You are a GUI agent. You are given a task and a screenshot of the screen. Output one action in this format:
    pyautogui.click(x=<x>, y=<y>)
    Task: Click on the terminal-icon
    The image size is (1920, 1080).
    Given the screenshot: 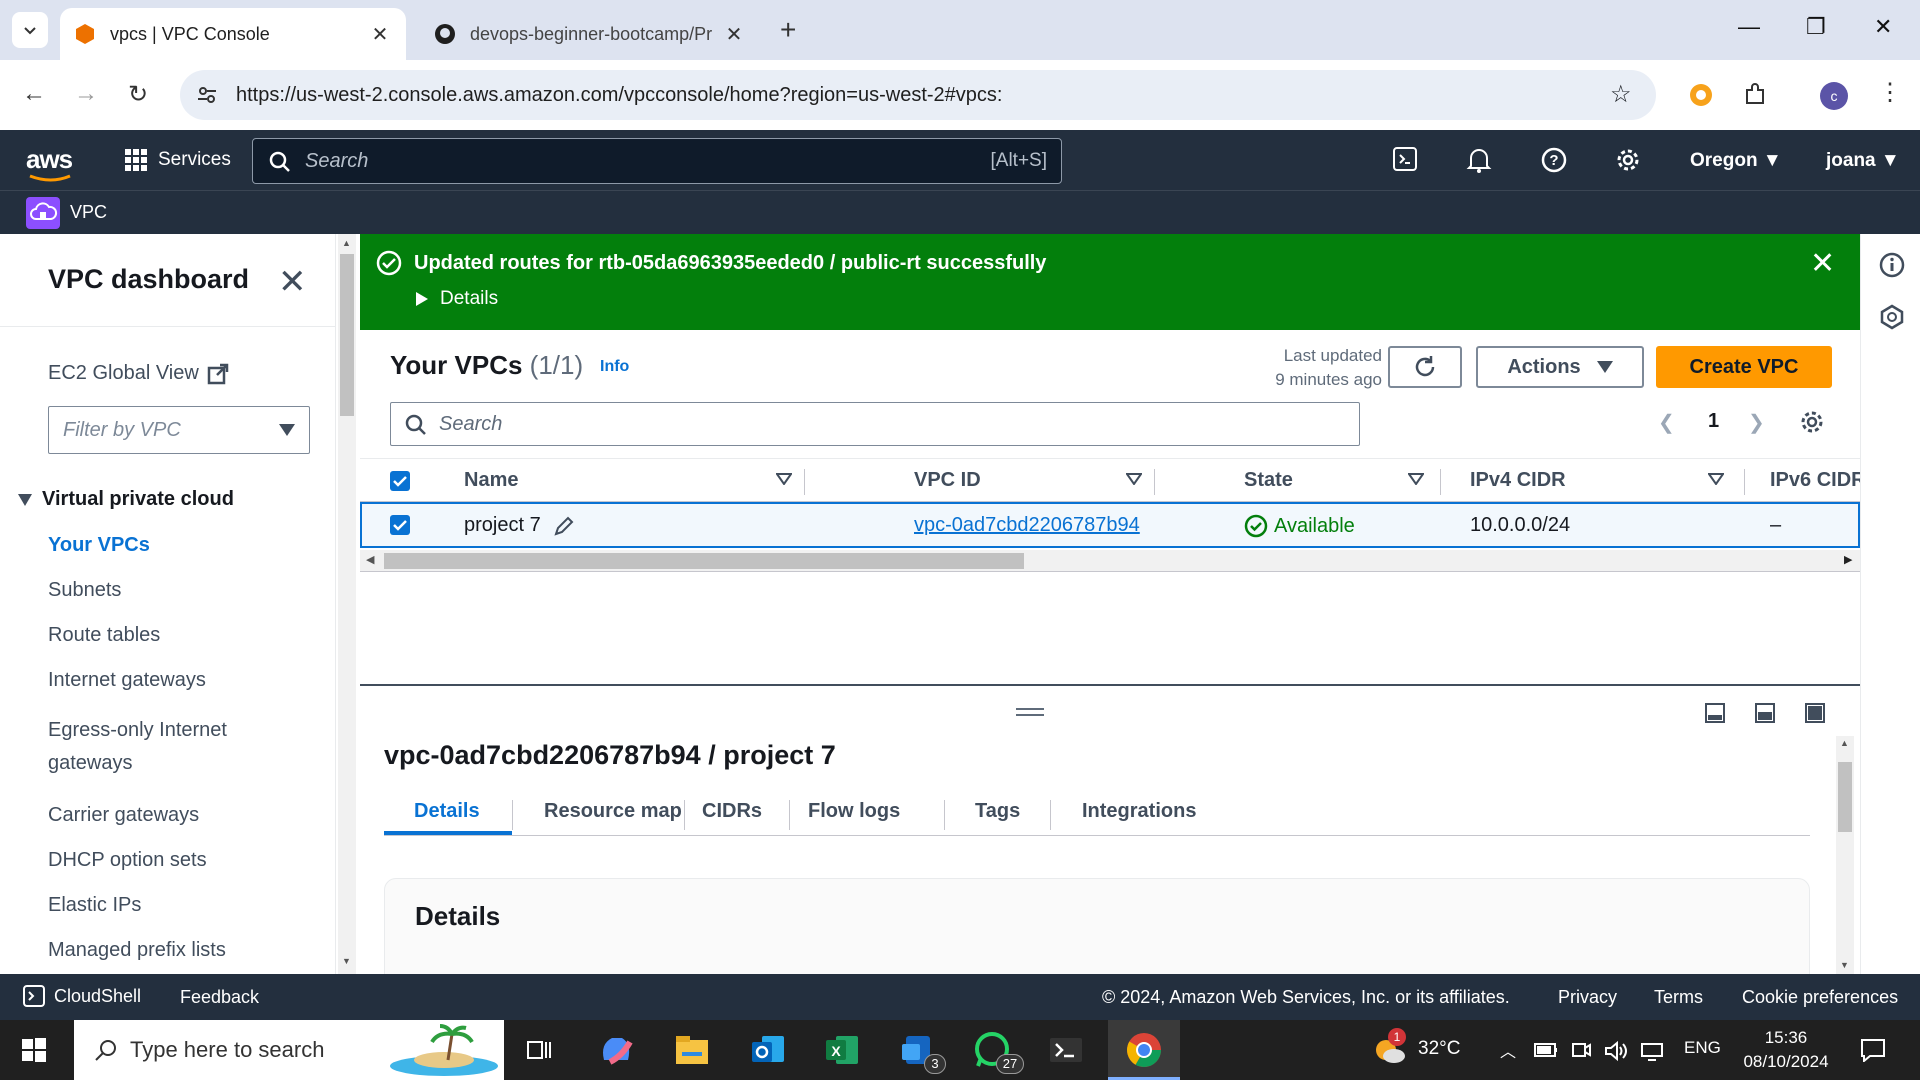 What is the action you would take?
    pyautogui.click(x=1066, y=1050)
    